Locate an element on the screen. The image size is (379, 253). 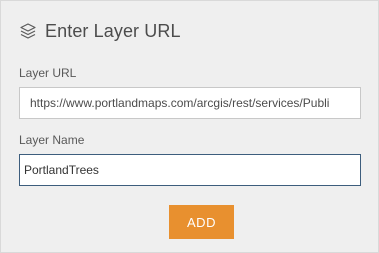
layer-url-label: Layer URL is located at coordinates (48, 73).